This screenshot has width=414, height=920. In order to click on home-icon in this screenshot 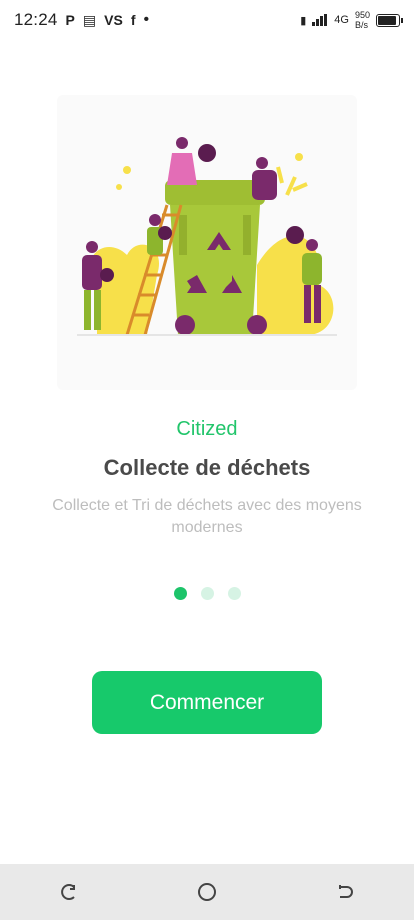, I will do `click(207, 892)`.